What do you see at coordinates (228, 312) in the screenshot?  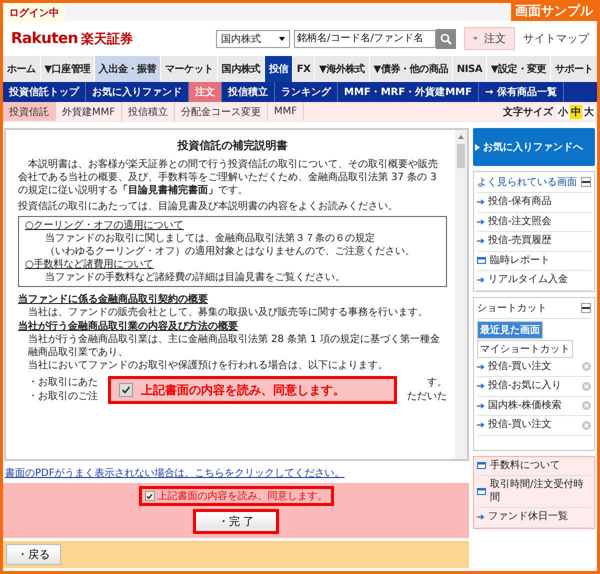 I see `section-text: 当社は、ファンドの販売会社として、募集の取扱い及び販売等に関する事務を行います。` at bounding box center [228, 312].